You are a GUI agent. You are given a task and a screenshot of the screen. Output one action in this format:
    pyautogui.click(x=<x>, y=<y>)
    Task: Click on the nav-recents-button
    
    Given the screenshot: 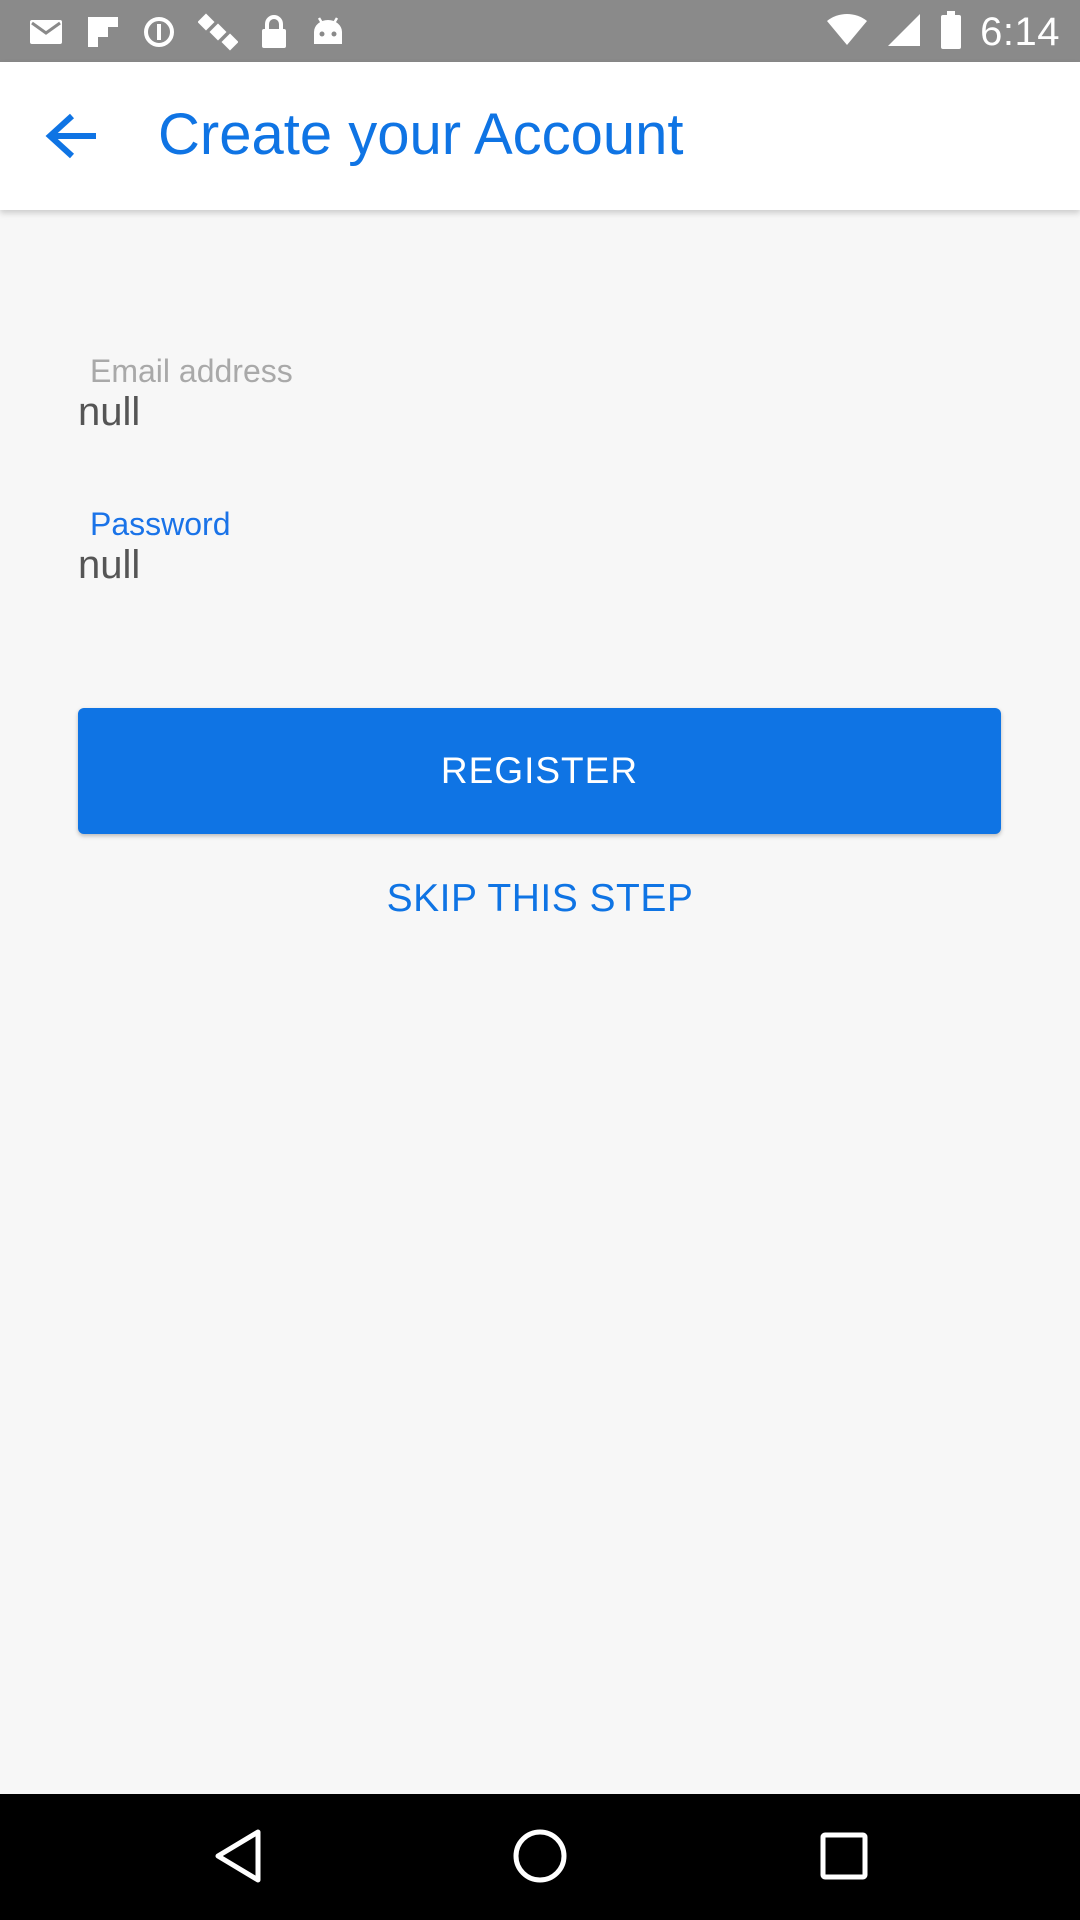 What is the action you would take?
    pyautogui.click(x=844, y=1858)
    